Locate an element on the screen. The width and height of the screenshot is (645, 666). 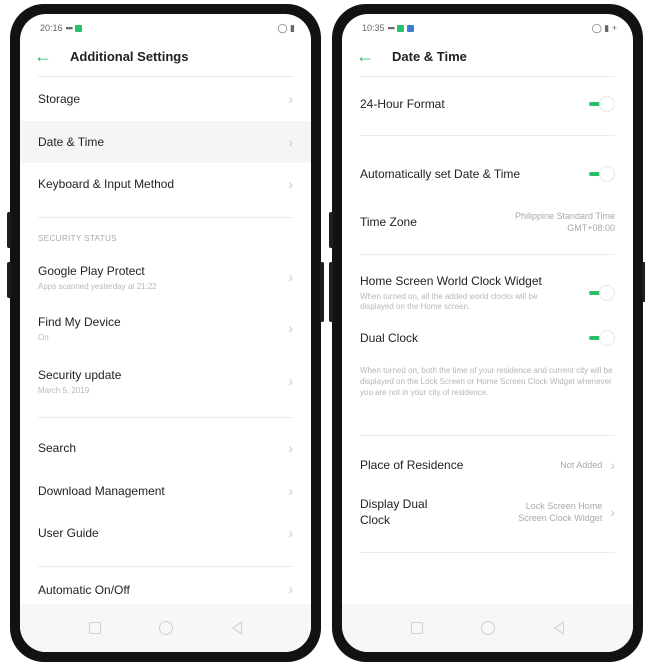
item-label: Storage is located at coordinates (59, 99).